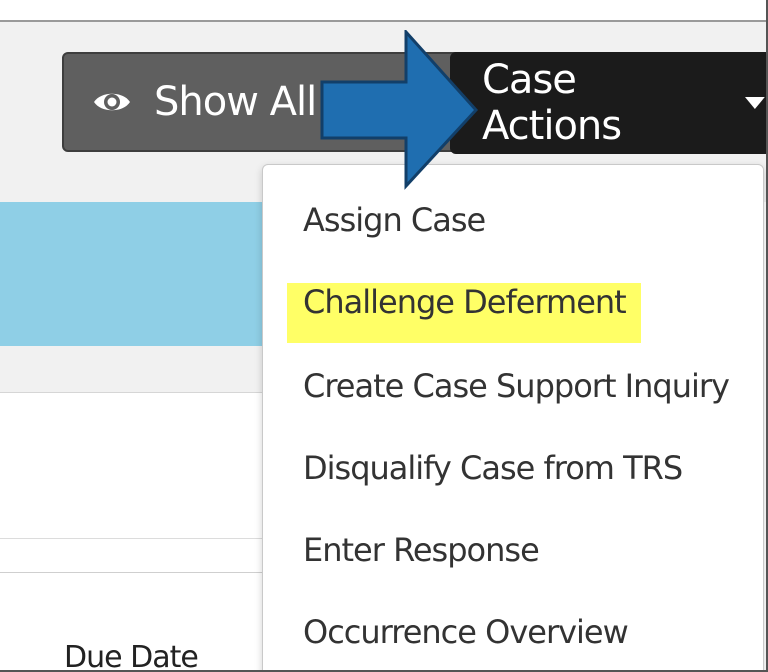 Image resolution: width=768 pixels, height=672 pixels. Describe the element at coordinates (399, 110) in the screenshot. I see `right-arrow-icon` at that location.